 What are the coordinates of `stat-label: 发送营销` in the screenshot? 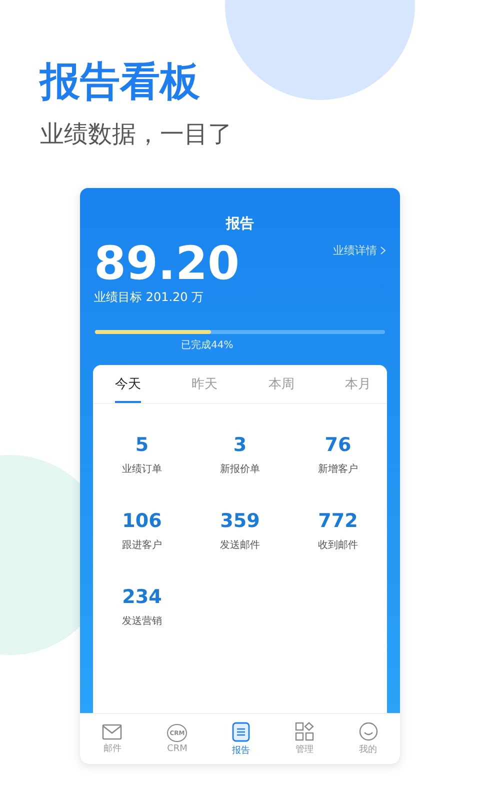 It's located at (142, 621).